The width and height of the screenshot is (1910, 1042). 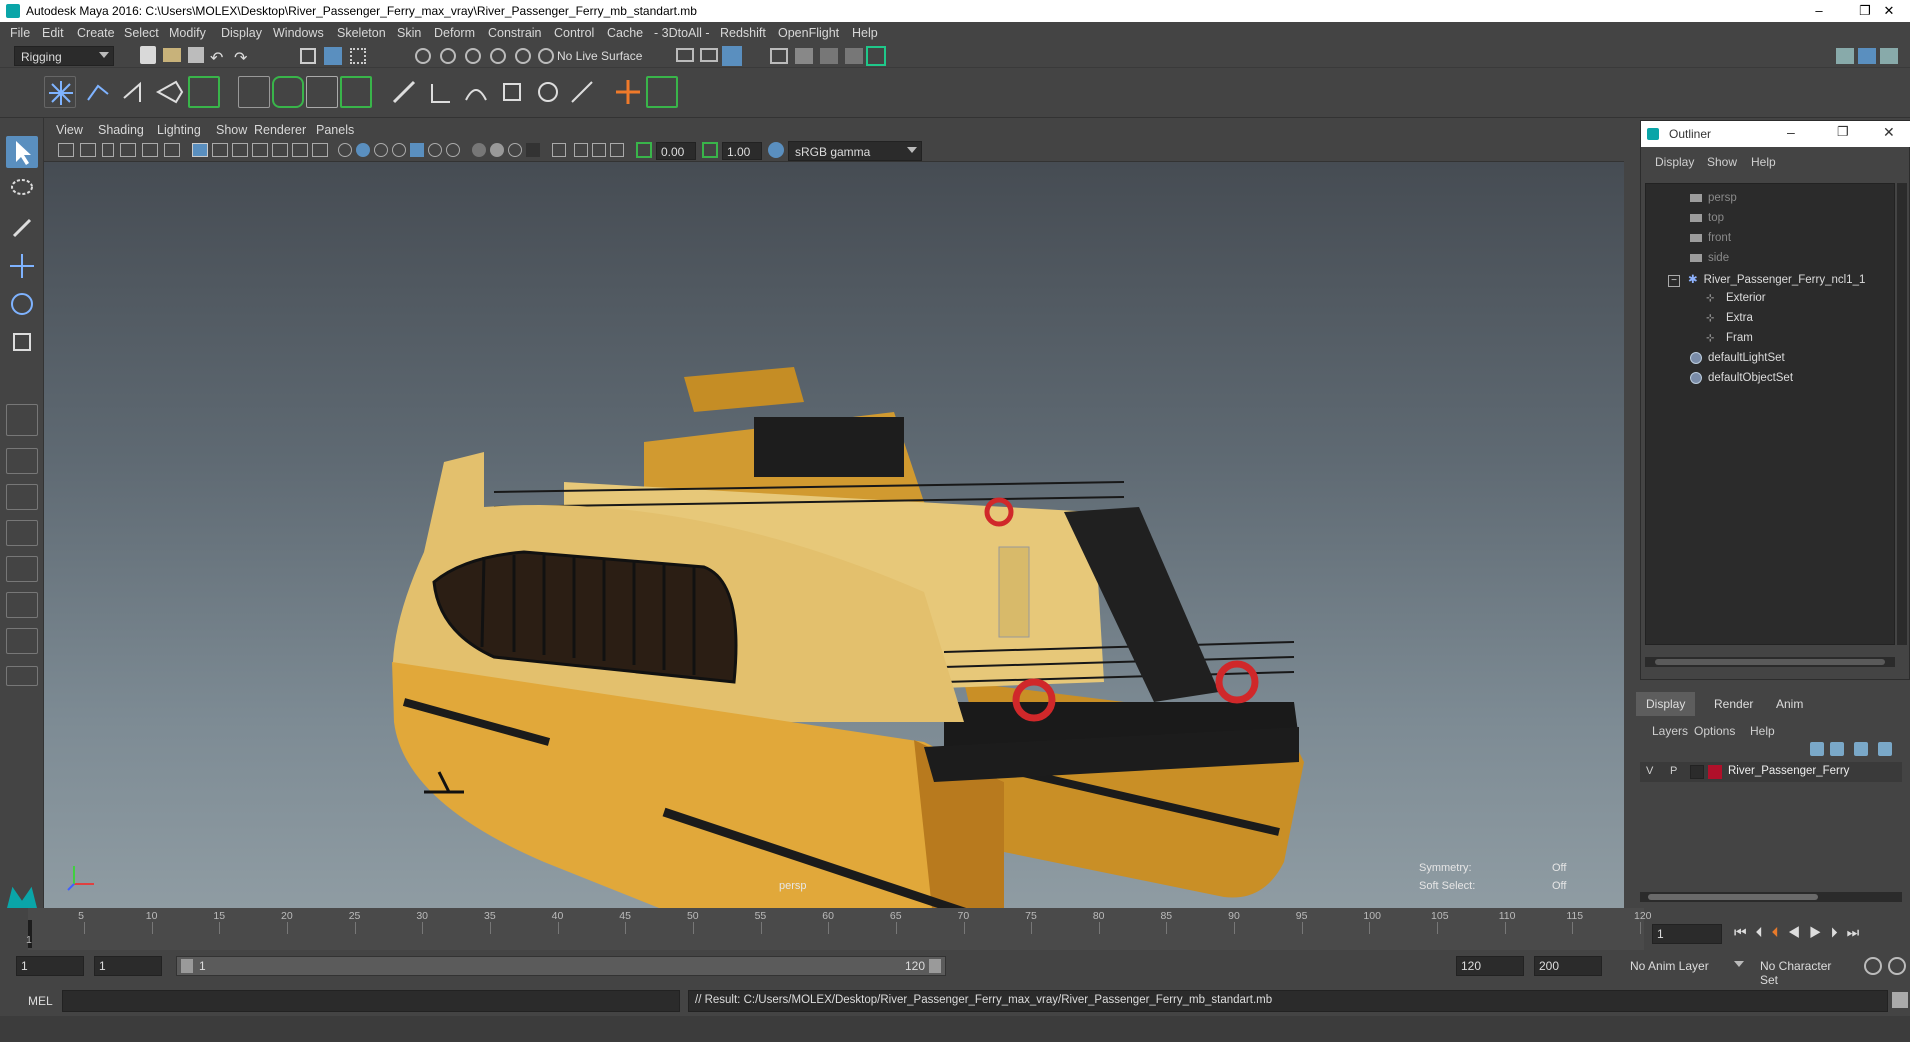 What do you see at coordinates (1858, 932) in the screenshot?
I see `go-to-end-icon: ⏭` at bounding box center [1858, 932].